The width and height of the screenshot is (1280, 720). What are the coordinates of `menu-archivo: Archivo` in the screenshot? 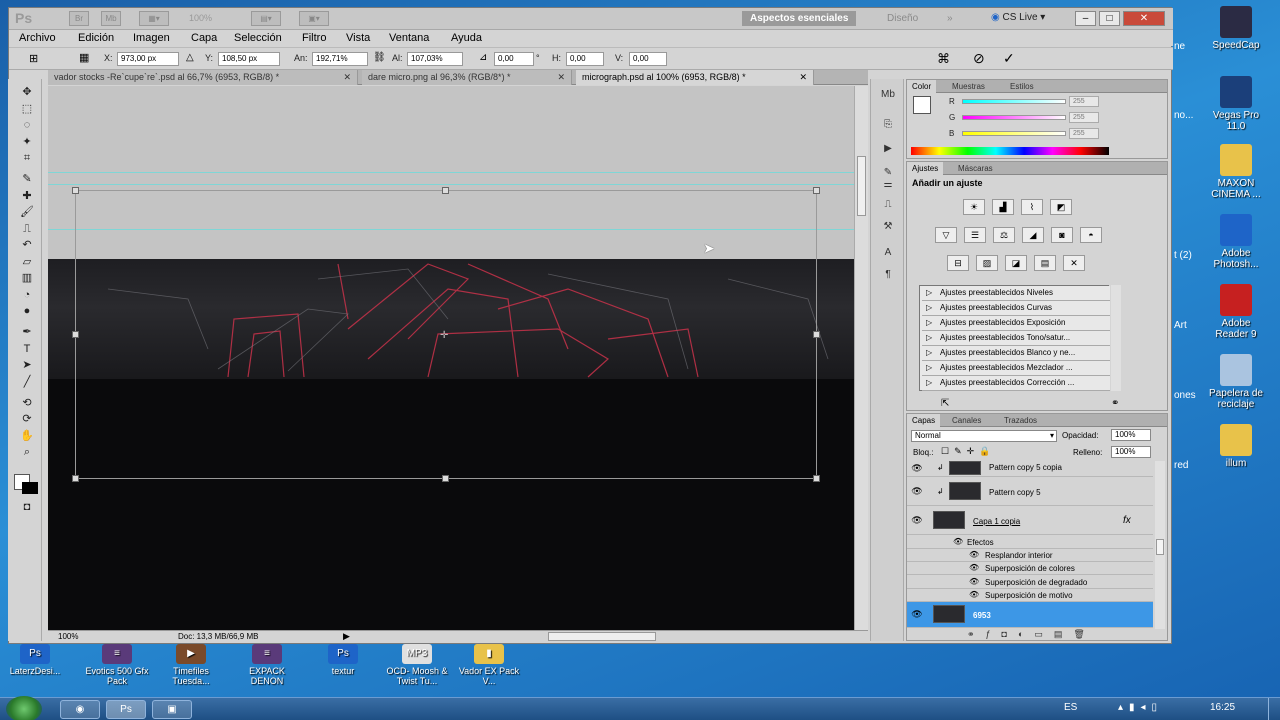 It's located at (37, 38).